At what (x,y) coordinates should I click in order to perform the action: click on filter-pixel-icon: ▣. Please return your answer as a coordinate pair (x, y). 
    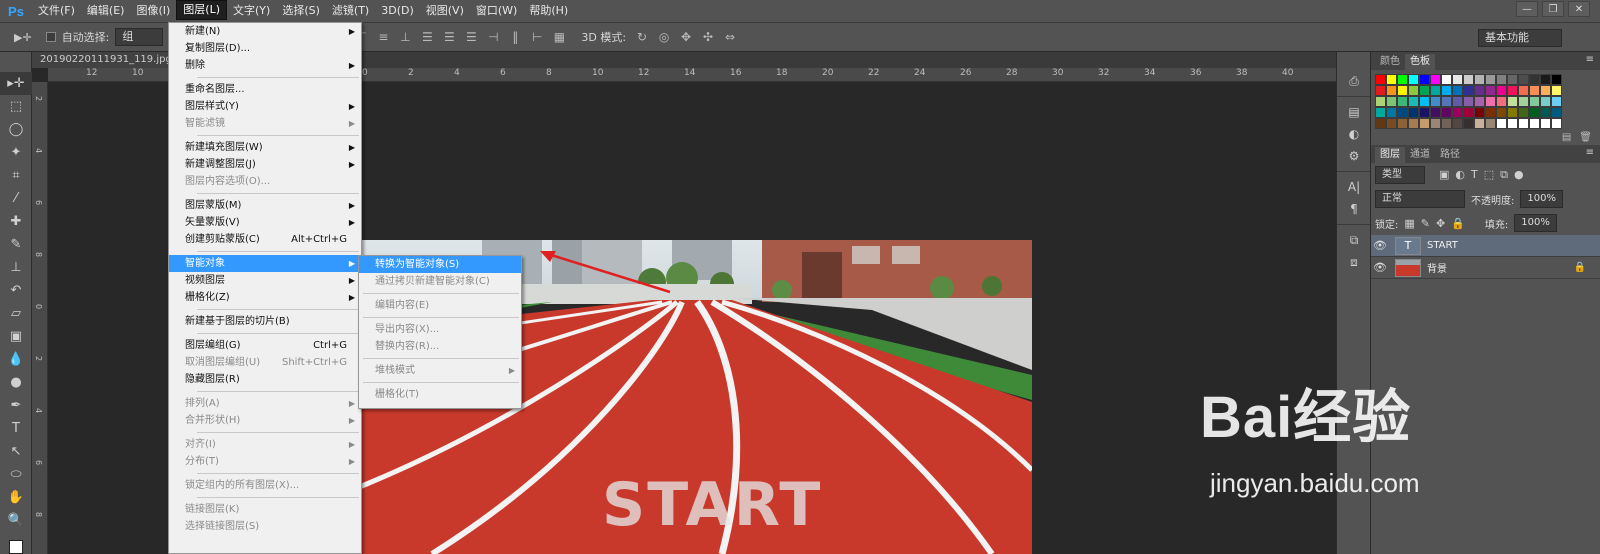
    Looking at the image, I should click on (1444, 175).